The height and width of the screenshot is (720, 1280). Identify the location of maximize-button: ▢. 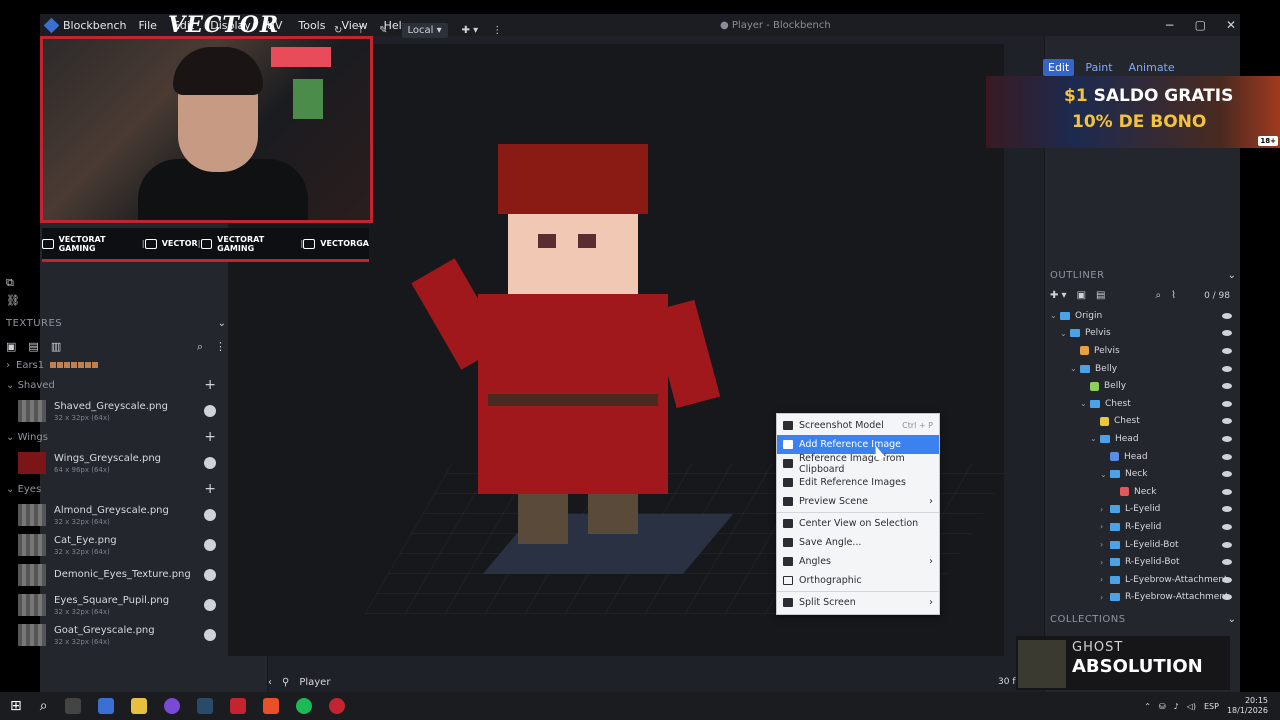
(1200, 25).